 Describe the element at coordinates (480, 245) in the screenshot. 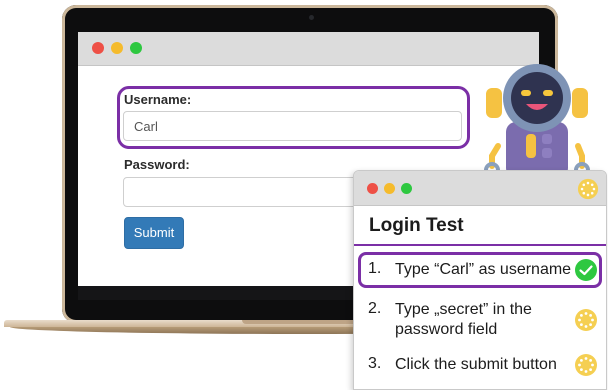

I see `title-divider` at that location.